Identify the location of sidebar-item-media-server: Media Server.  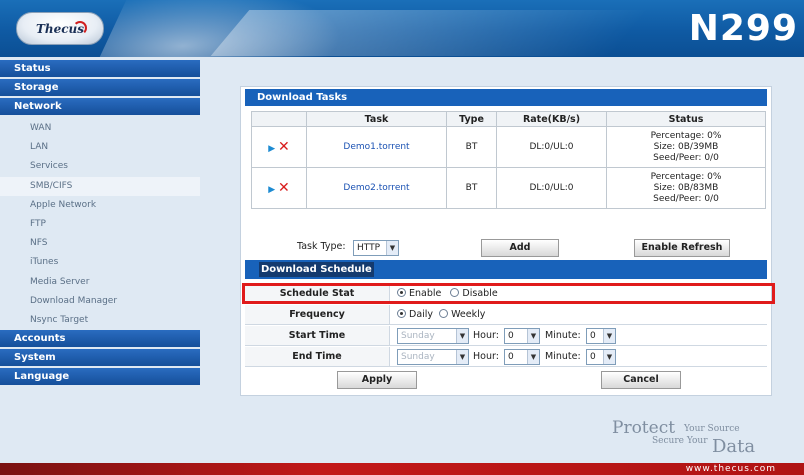
(100, 282).